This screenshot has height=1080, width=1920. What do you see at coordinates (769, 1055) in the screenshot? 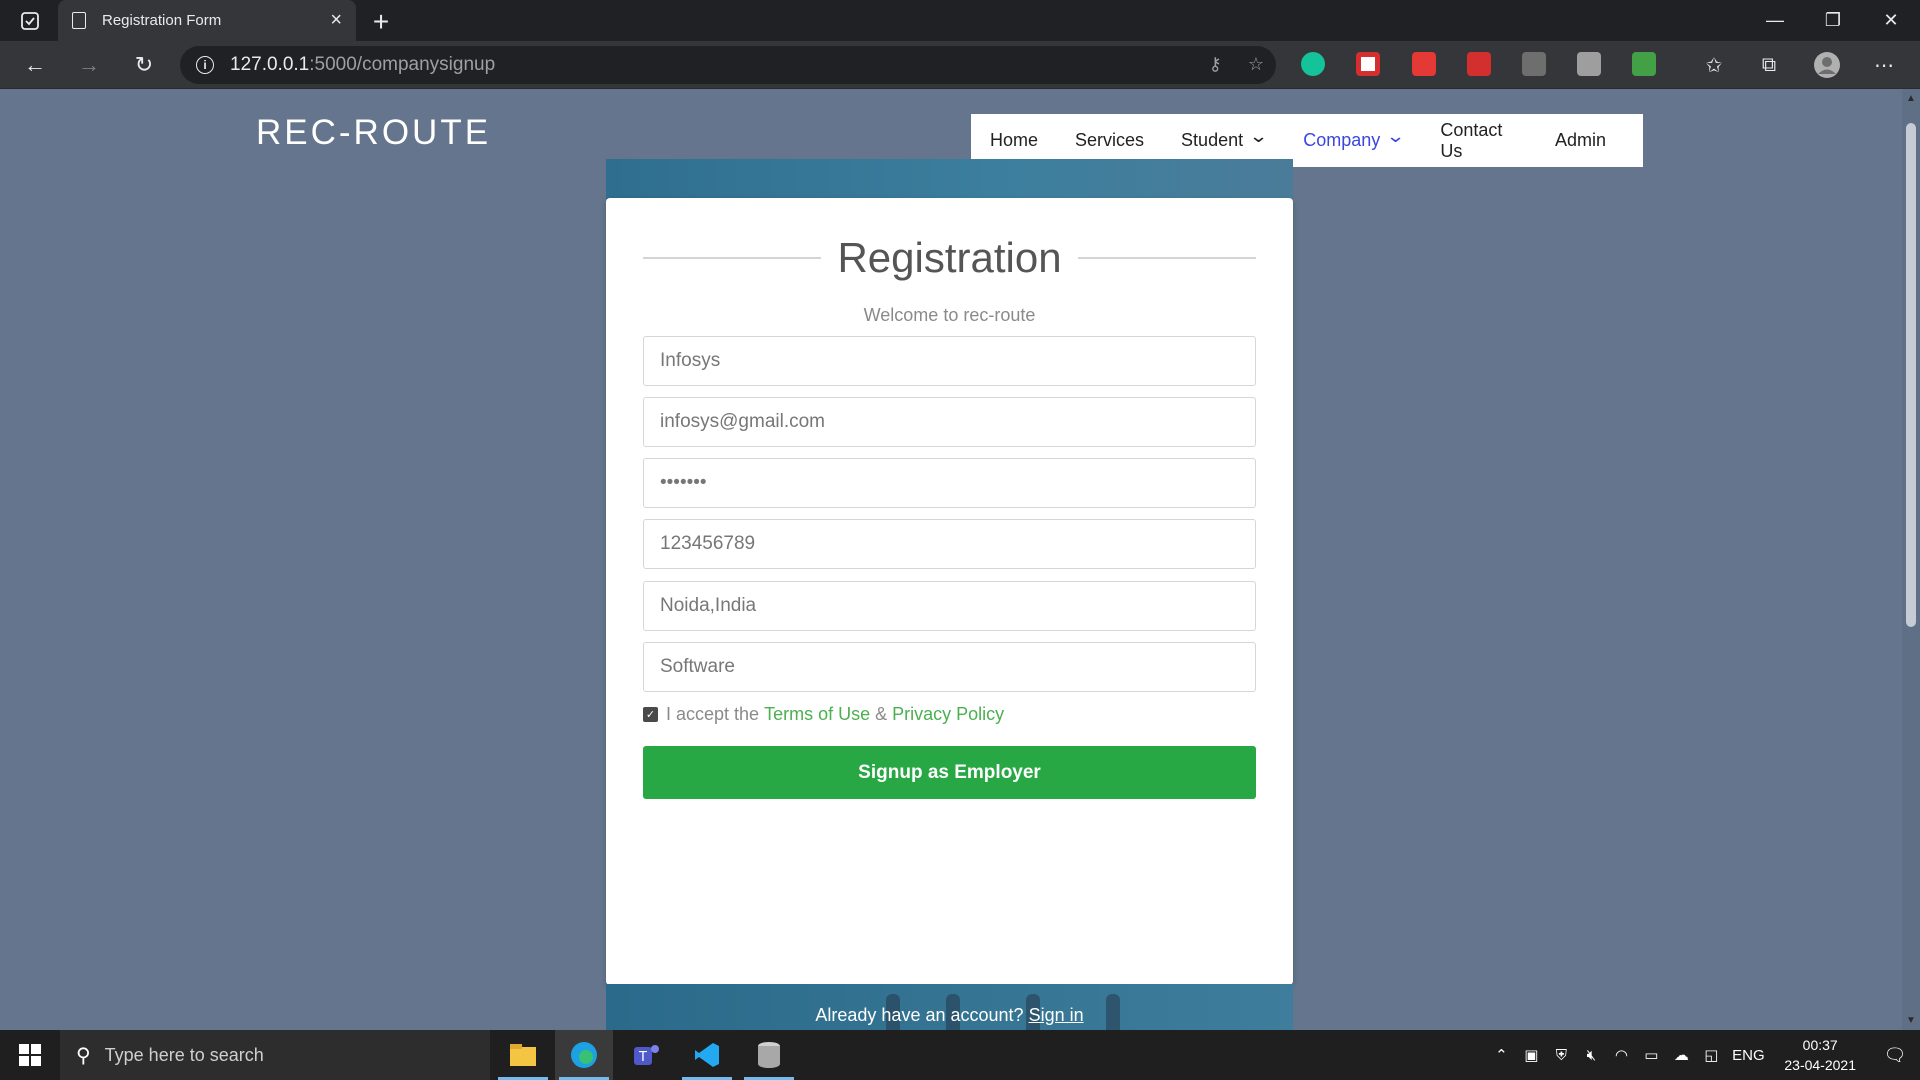
I see `database-icon` at bounding box center [769, 1055].